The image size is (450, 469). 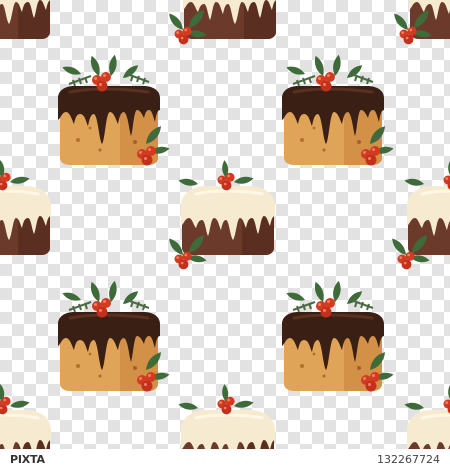 What do you see at coordinates (408, 459) in the screenshot?
I see `watermark-image-id: 132267724` at bounding box center [408, 459].